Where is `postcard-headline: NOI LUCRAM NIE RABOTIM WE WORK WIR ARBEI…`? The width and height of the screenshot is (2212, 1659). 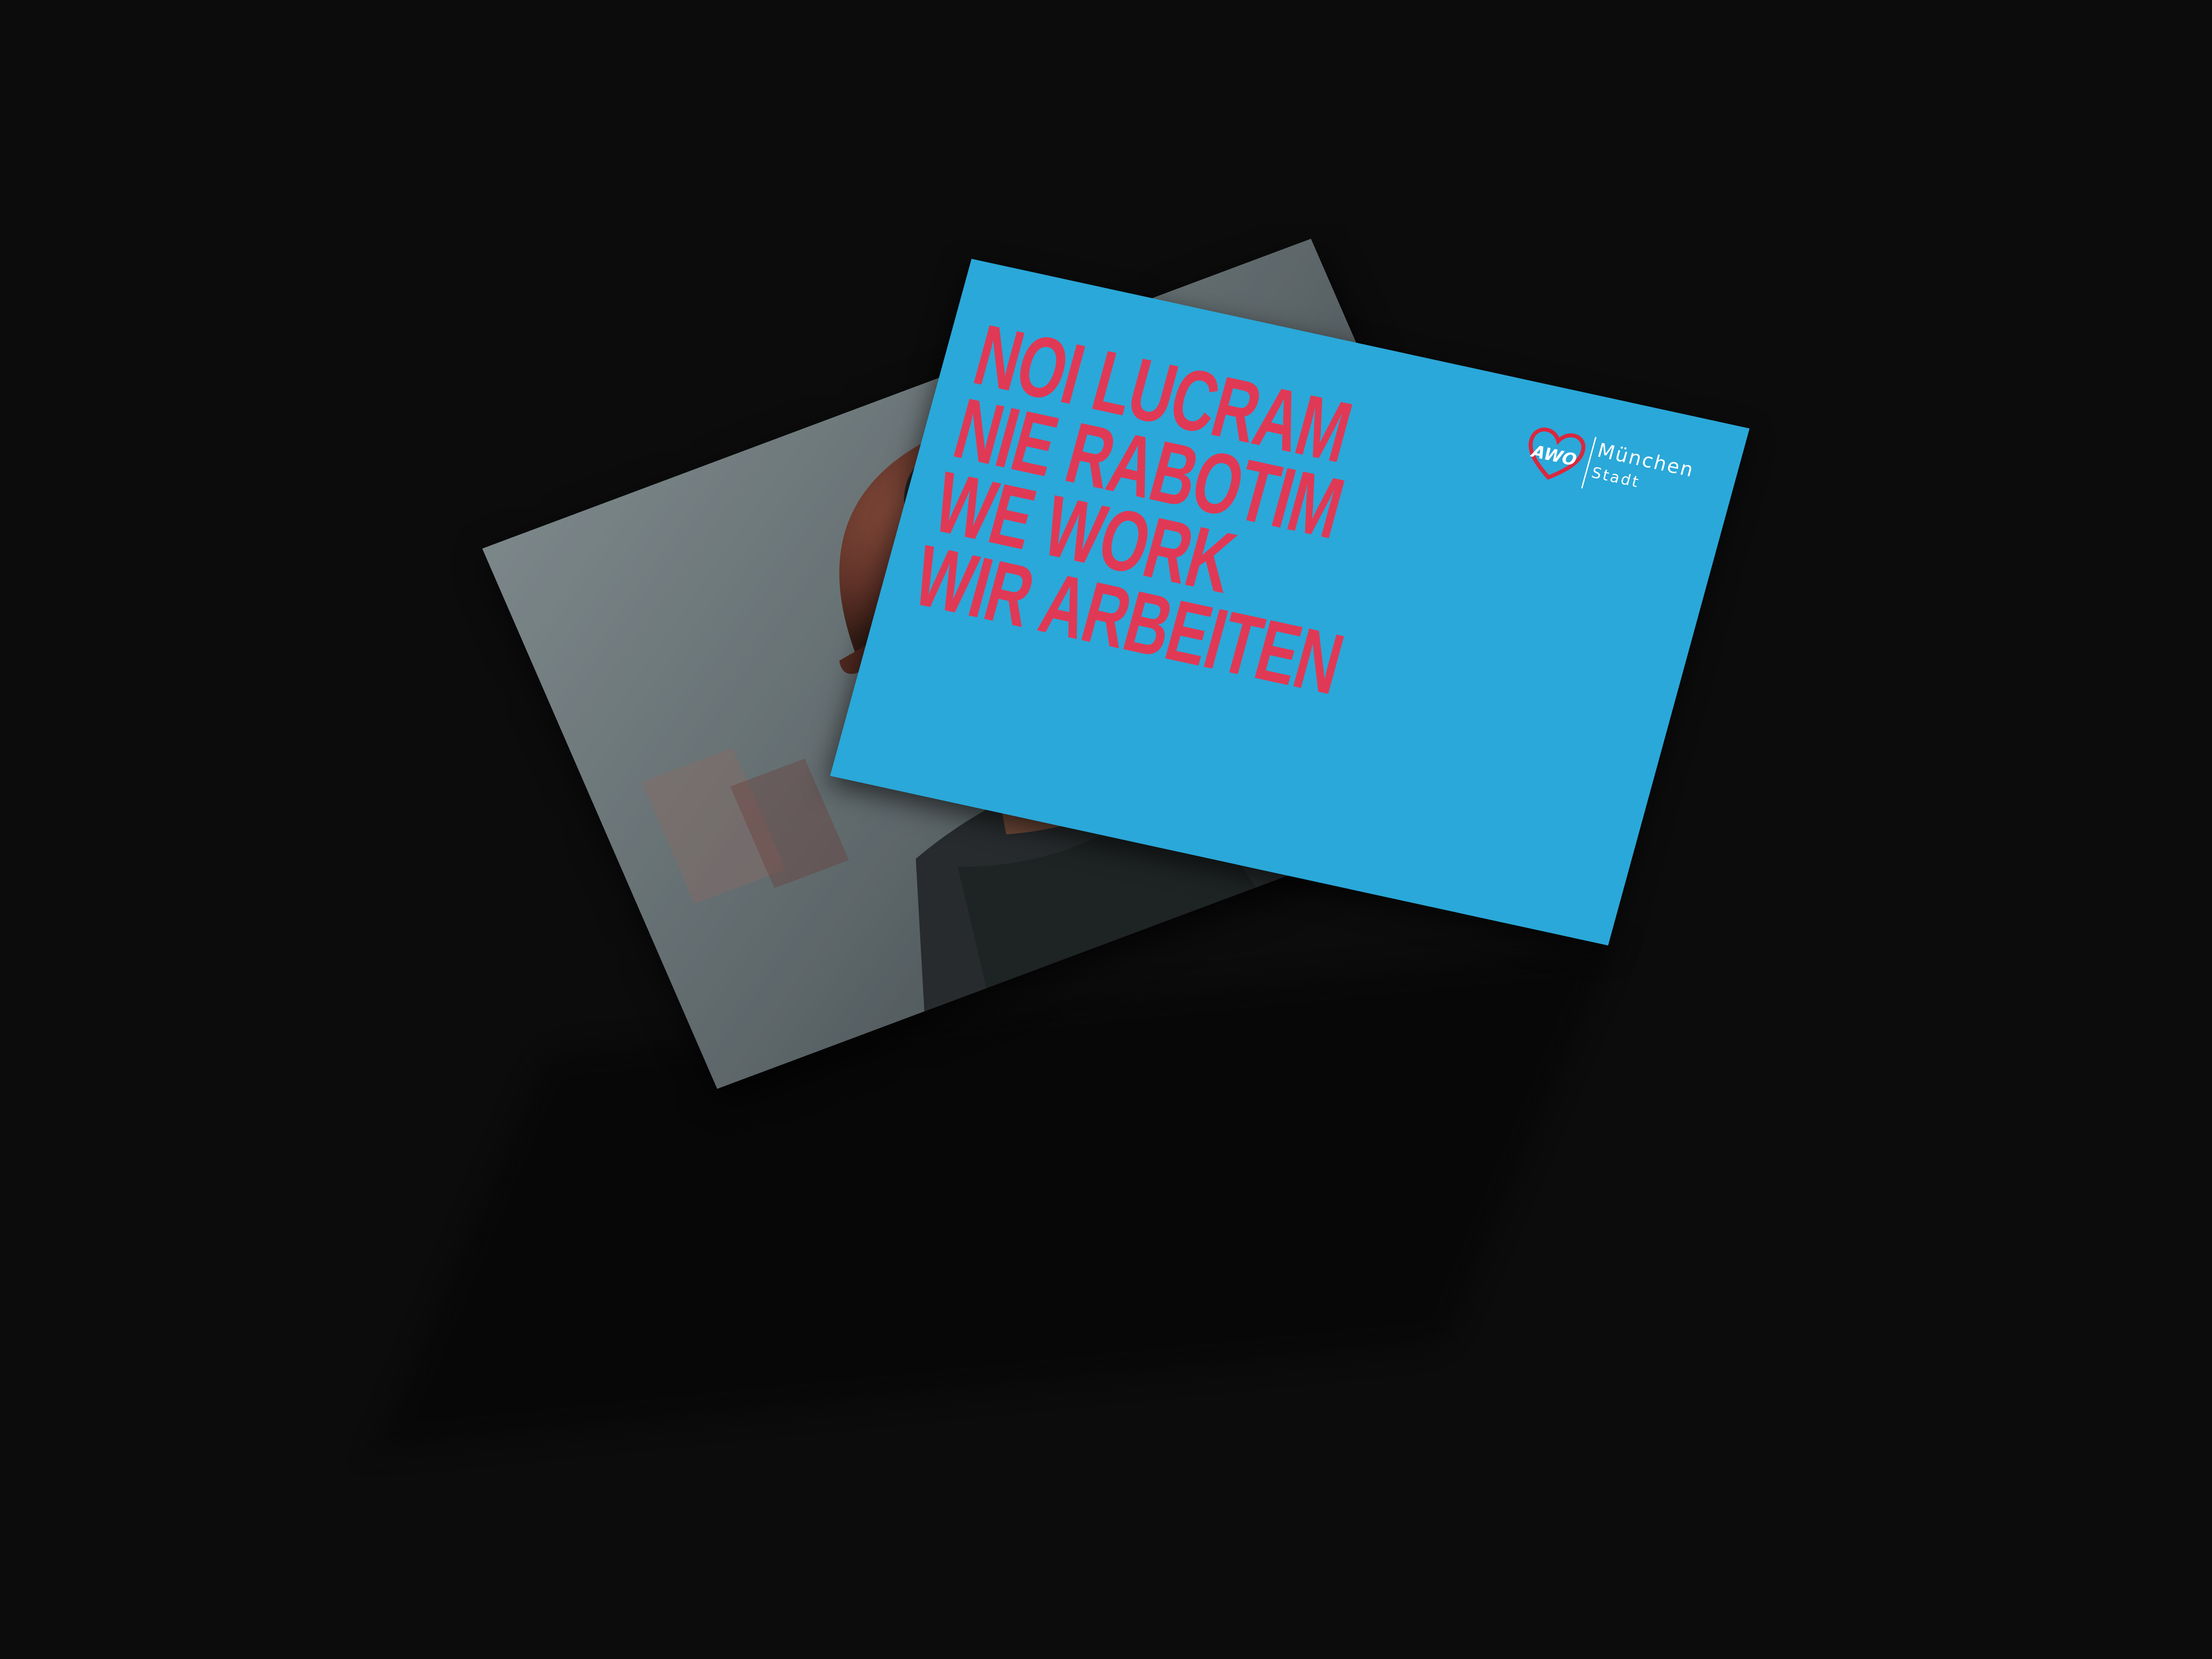 postcard-headline: NOI LUCRAM NIE RABOTIM WE WORK WIR ARBEI… is located at coordinates (1157, 510).